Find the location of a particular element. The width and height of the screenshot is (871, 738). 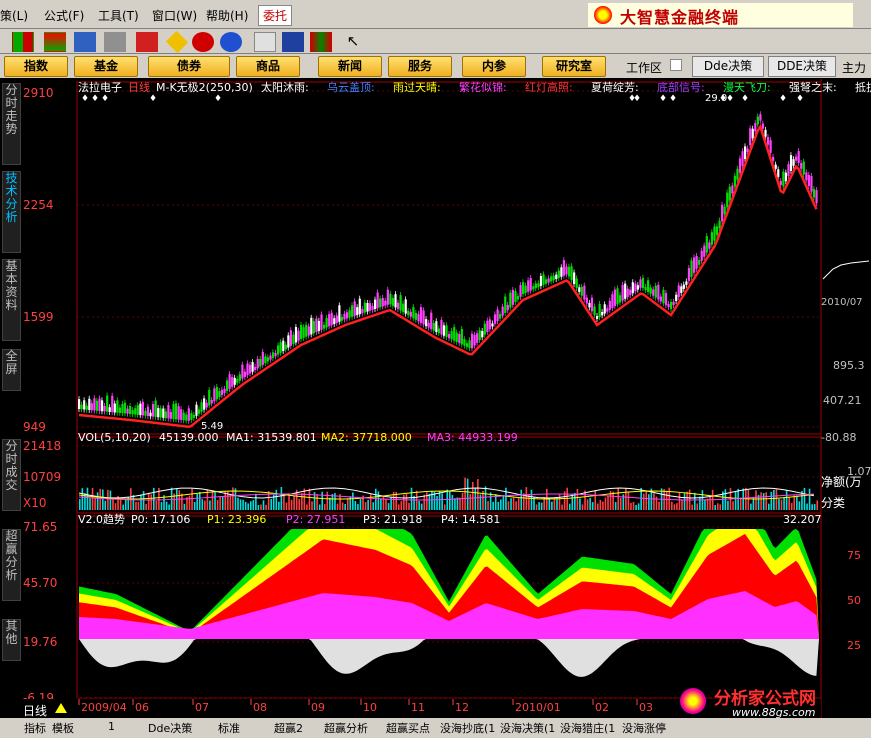

ytick-main-0: 2910 is located at coordinates (38, 93).